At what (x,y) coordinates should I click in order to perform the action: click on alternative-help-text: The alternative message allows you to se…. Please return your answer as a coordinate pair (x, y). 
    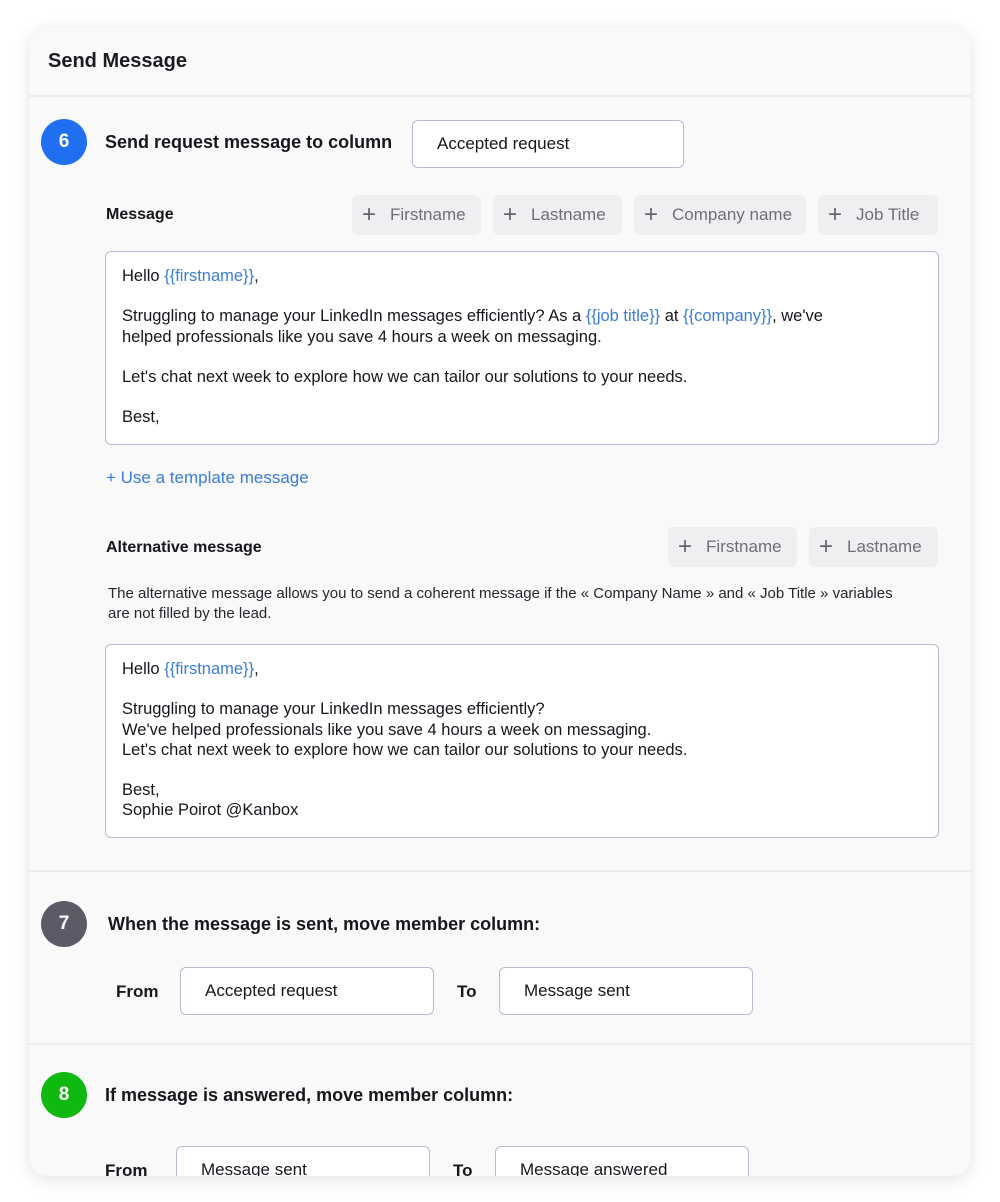
    Looking at the image, I should click on (500, 603).